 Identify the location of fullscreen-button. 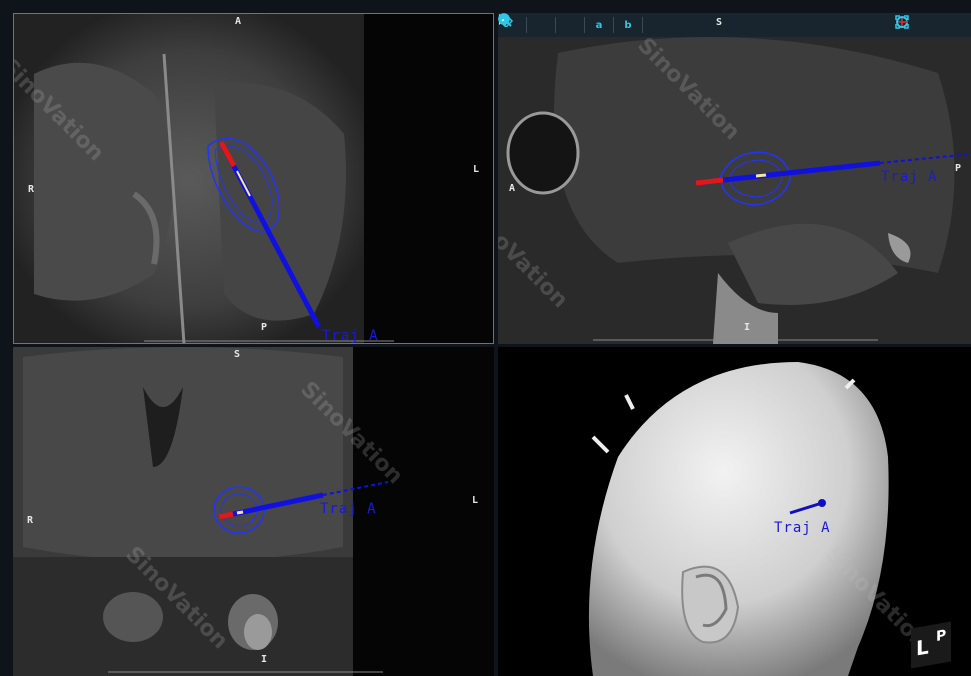
(931, 25).